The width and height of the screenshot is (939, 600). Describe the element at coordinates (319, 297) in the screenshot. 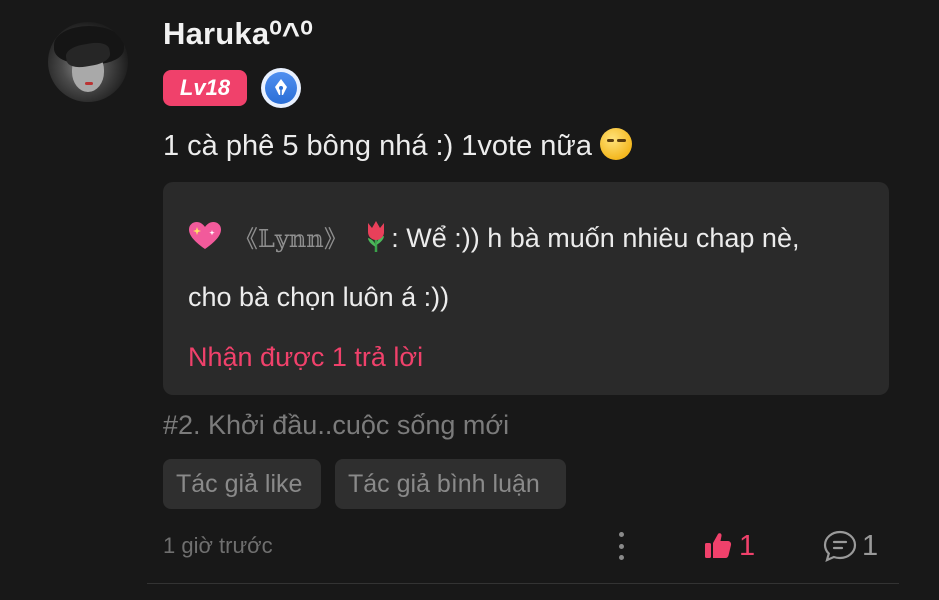

I see `reply-text-2: cho bà chọn luôn á :))` at that location.